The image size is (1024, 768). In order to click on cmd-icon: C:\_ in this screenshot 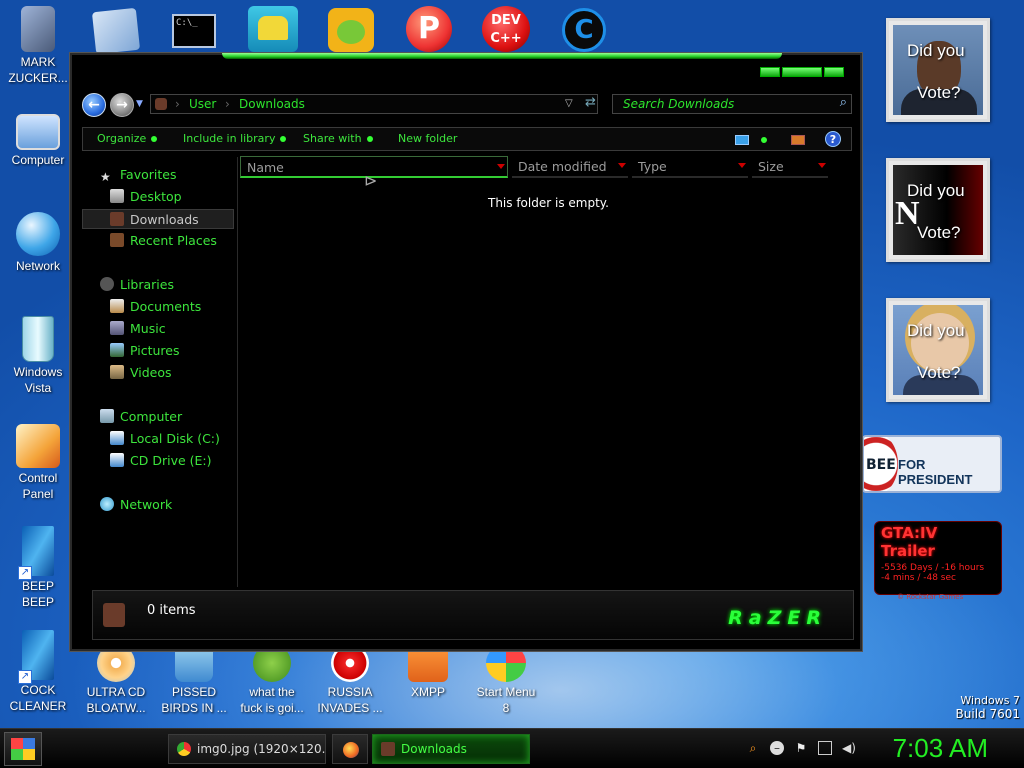, I will do `click(187, 23)`.